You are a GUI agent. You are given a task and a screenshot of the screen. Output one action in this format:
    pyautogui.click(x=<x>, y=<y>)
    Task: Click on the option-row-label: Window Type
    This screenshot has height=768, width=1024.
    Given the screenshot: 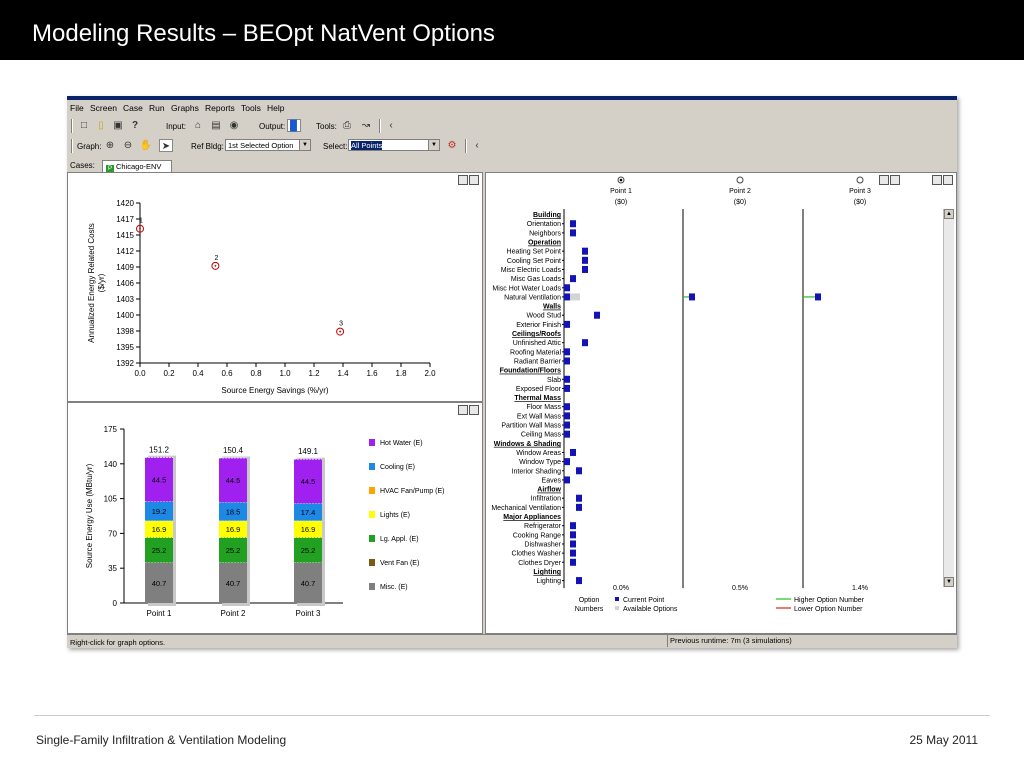 What is the action you would take?
    pyautogui.click(x=540, y=462)
    